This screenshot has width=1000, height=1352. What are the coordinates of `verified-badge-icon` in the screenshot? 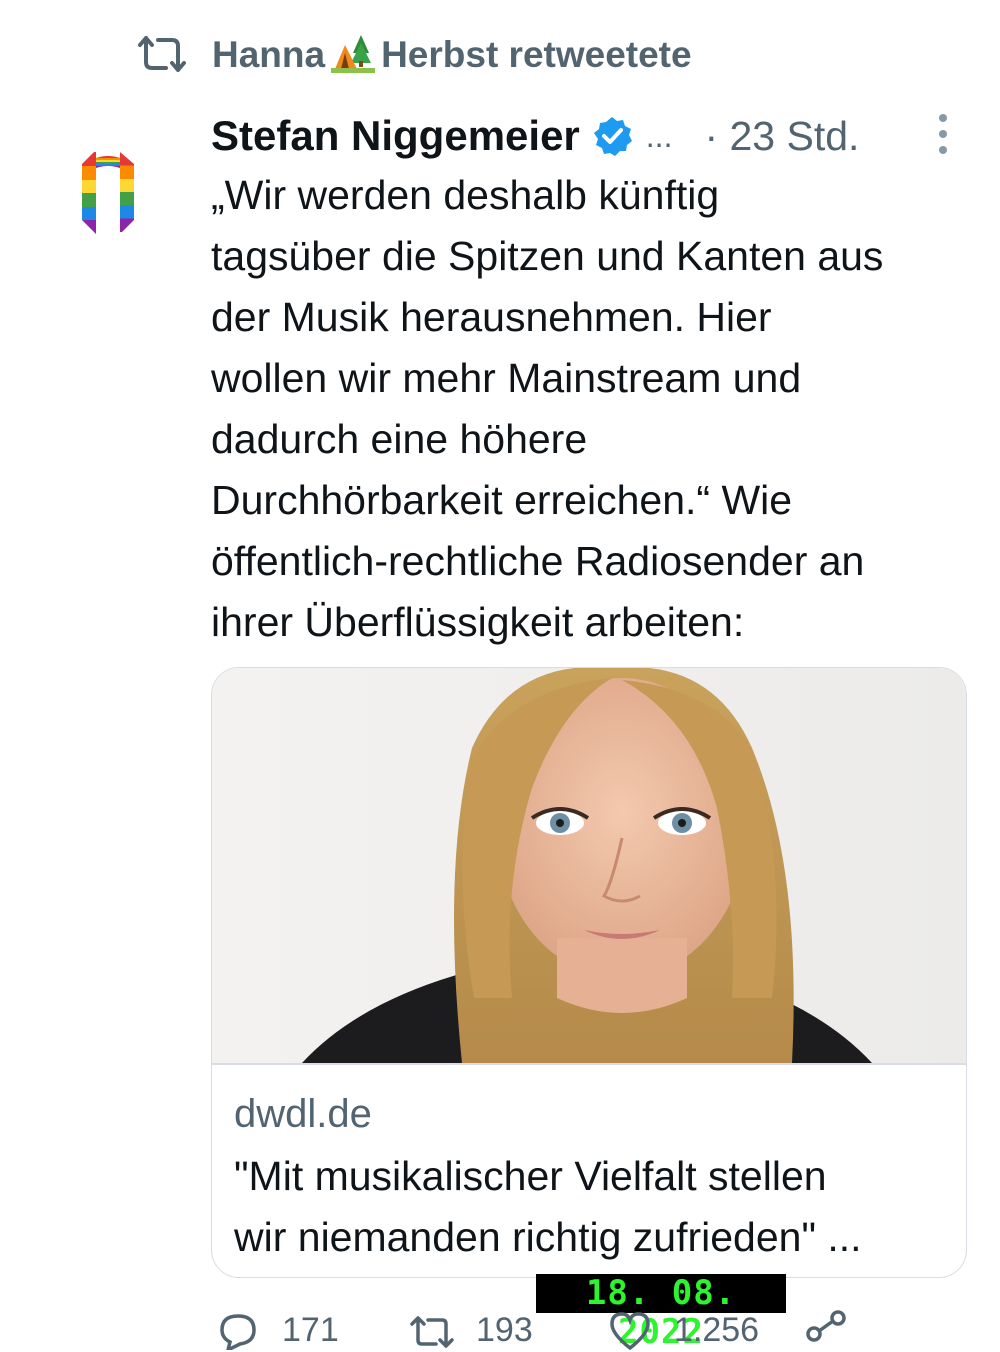 It's located at (612, 136).